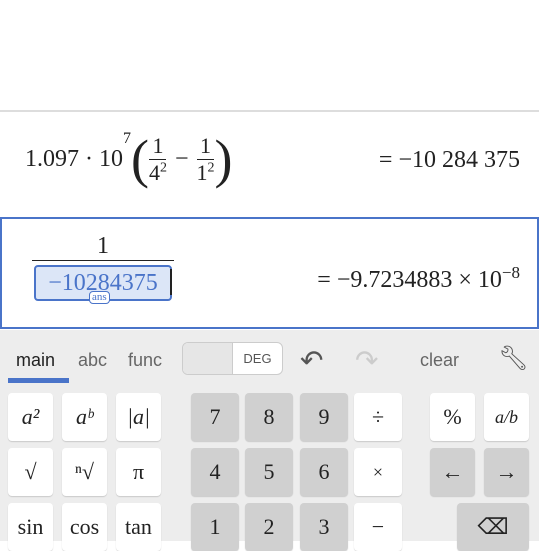  I want to click on tab-func: func, so click(145, 360).